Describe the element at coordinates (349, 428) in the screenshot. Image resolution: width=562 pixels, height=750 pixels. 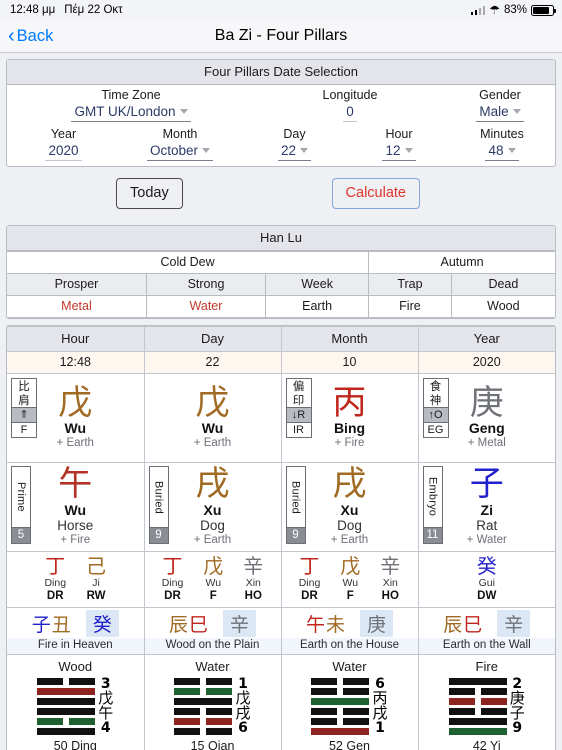
I see `stem-pinyin: Bing` at that location.